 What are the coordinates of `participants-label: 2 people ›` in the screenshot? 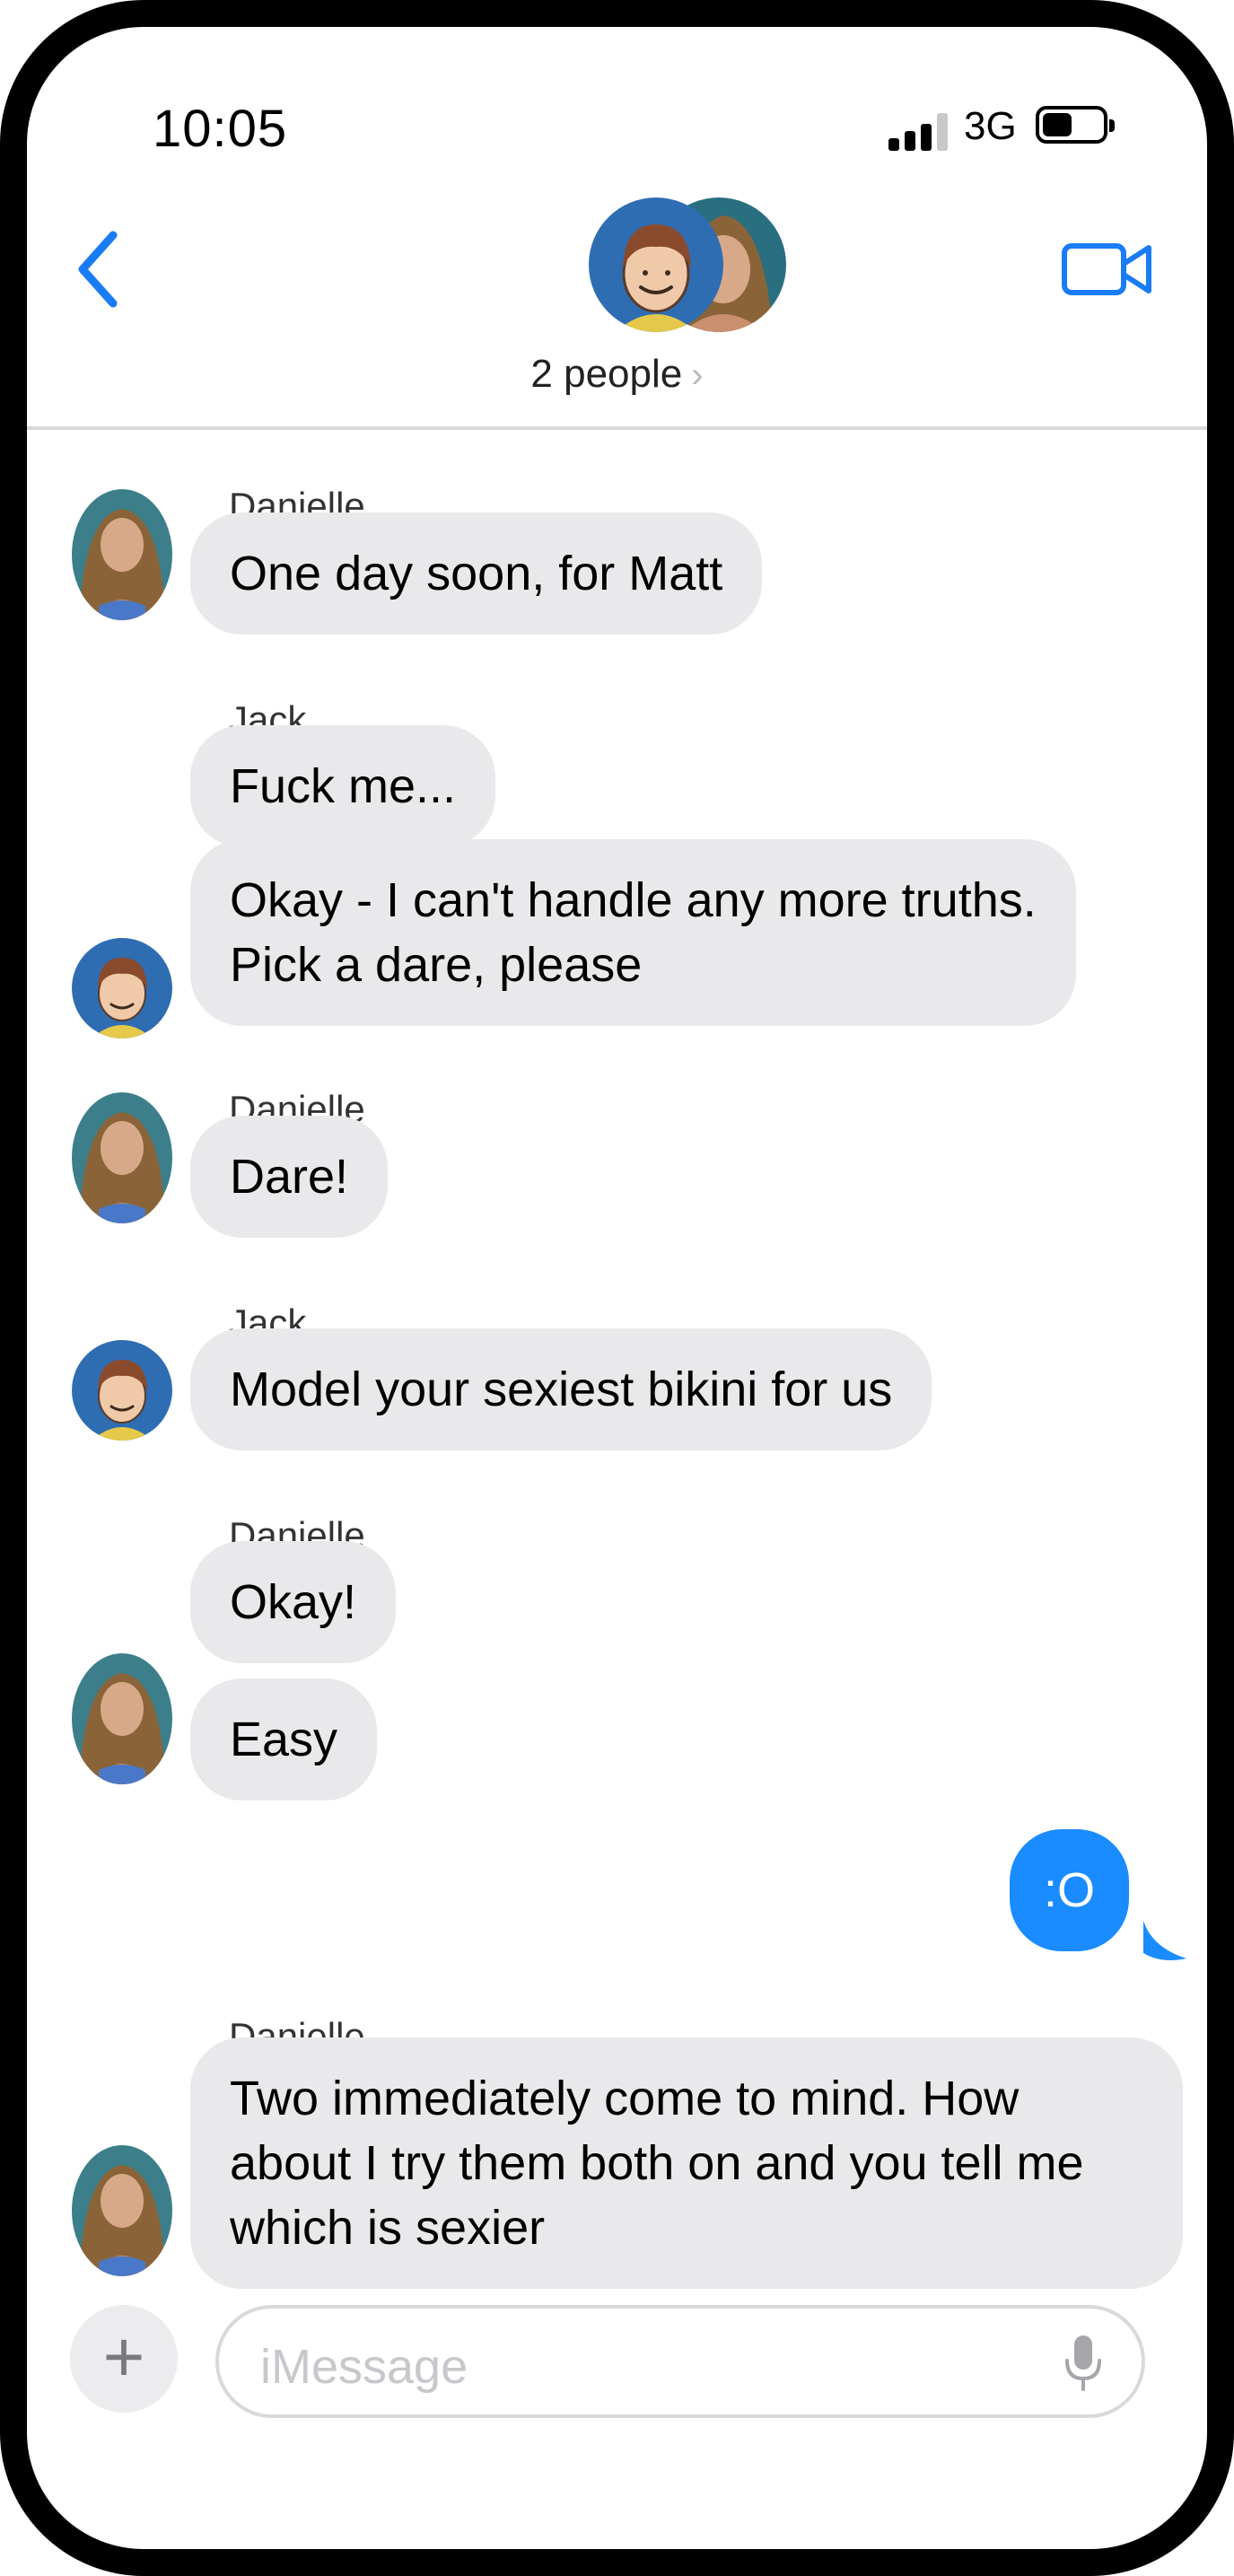 It's located at (617, 374).